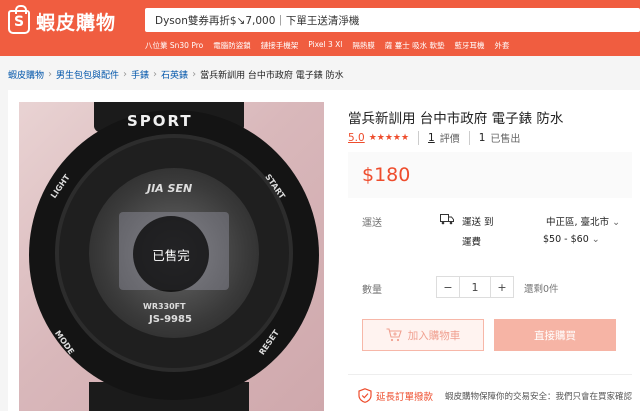 The image size is (640, 411). I want to click on search-placeholder: Dyson雙券再折$↘7,000｜下單王送清淨機, so click(257, 21).